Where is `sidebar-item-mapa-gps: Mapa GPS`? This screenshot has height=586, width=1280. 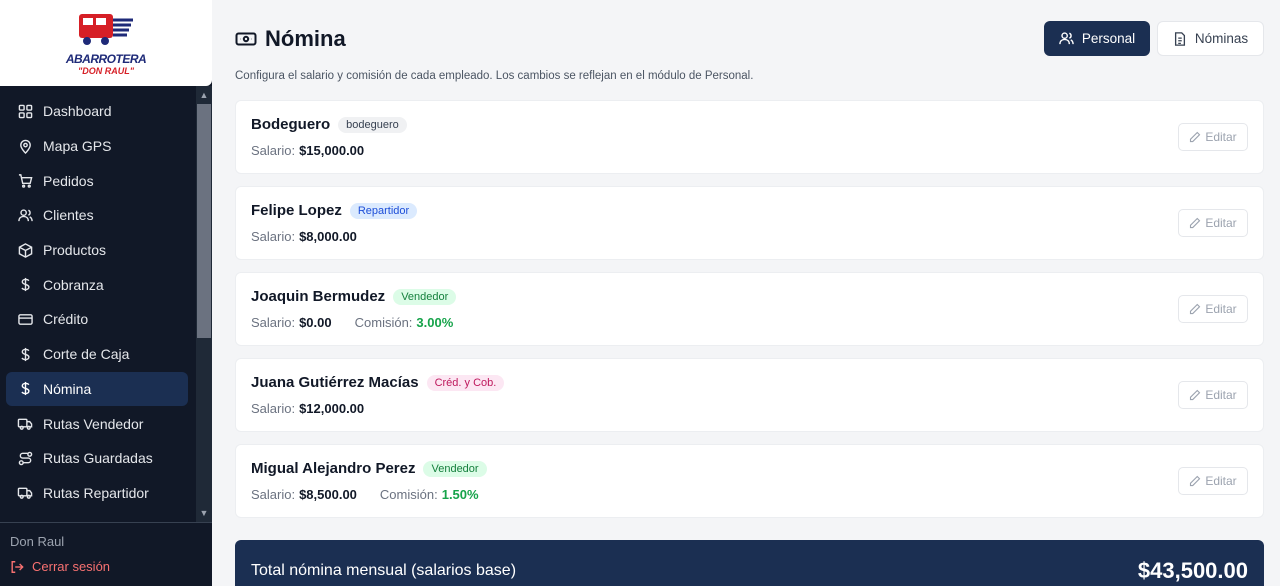 sidebar-item-mapa-gps: Mapa GPS is located at coordinates (97, 146).